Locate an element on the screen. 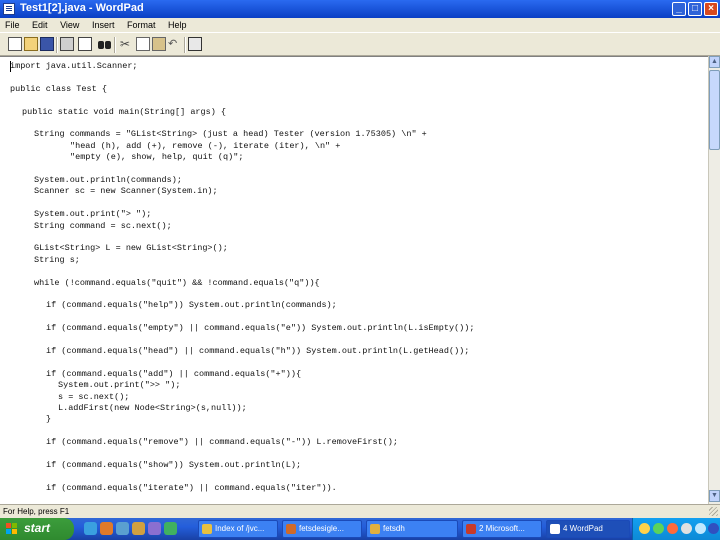 Image resolution: width=720 pixels, height=540 pixels. tray-app-icon is located at coordinates (713, 528).